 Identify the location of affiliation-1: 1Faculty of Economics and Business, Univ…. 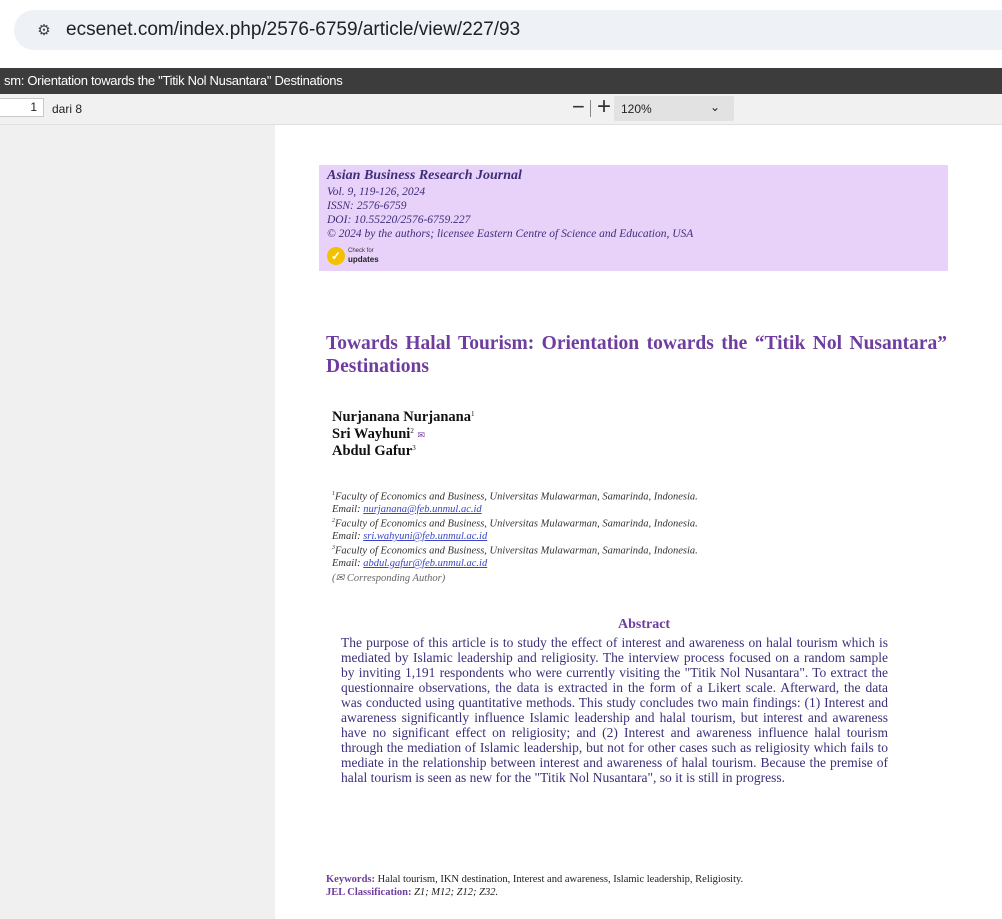
(515, 497).